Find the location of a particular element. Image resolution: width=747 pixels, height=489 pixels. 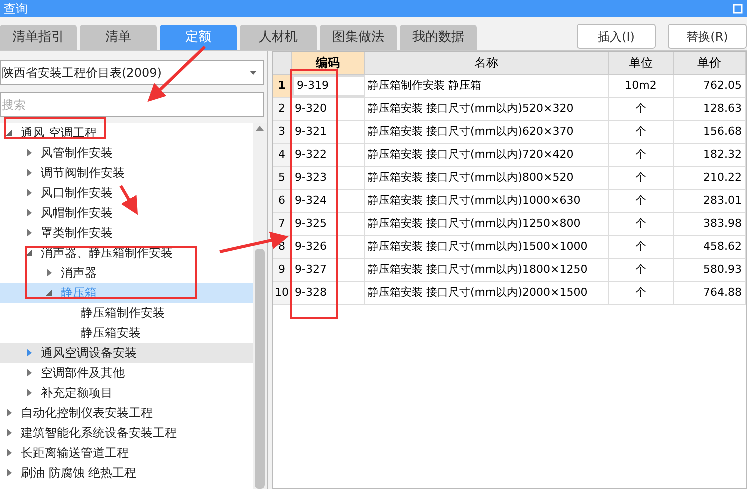

tab: 清单指引 is located at coordinates (38, 37).